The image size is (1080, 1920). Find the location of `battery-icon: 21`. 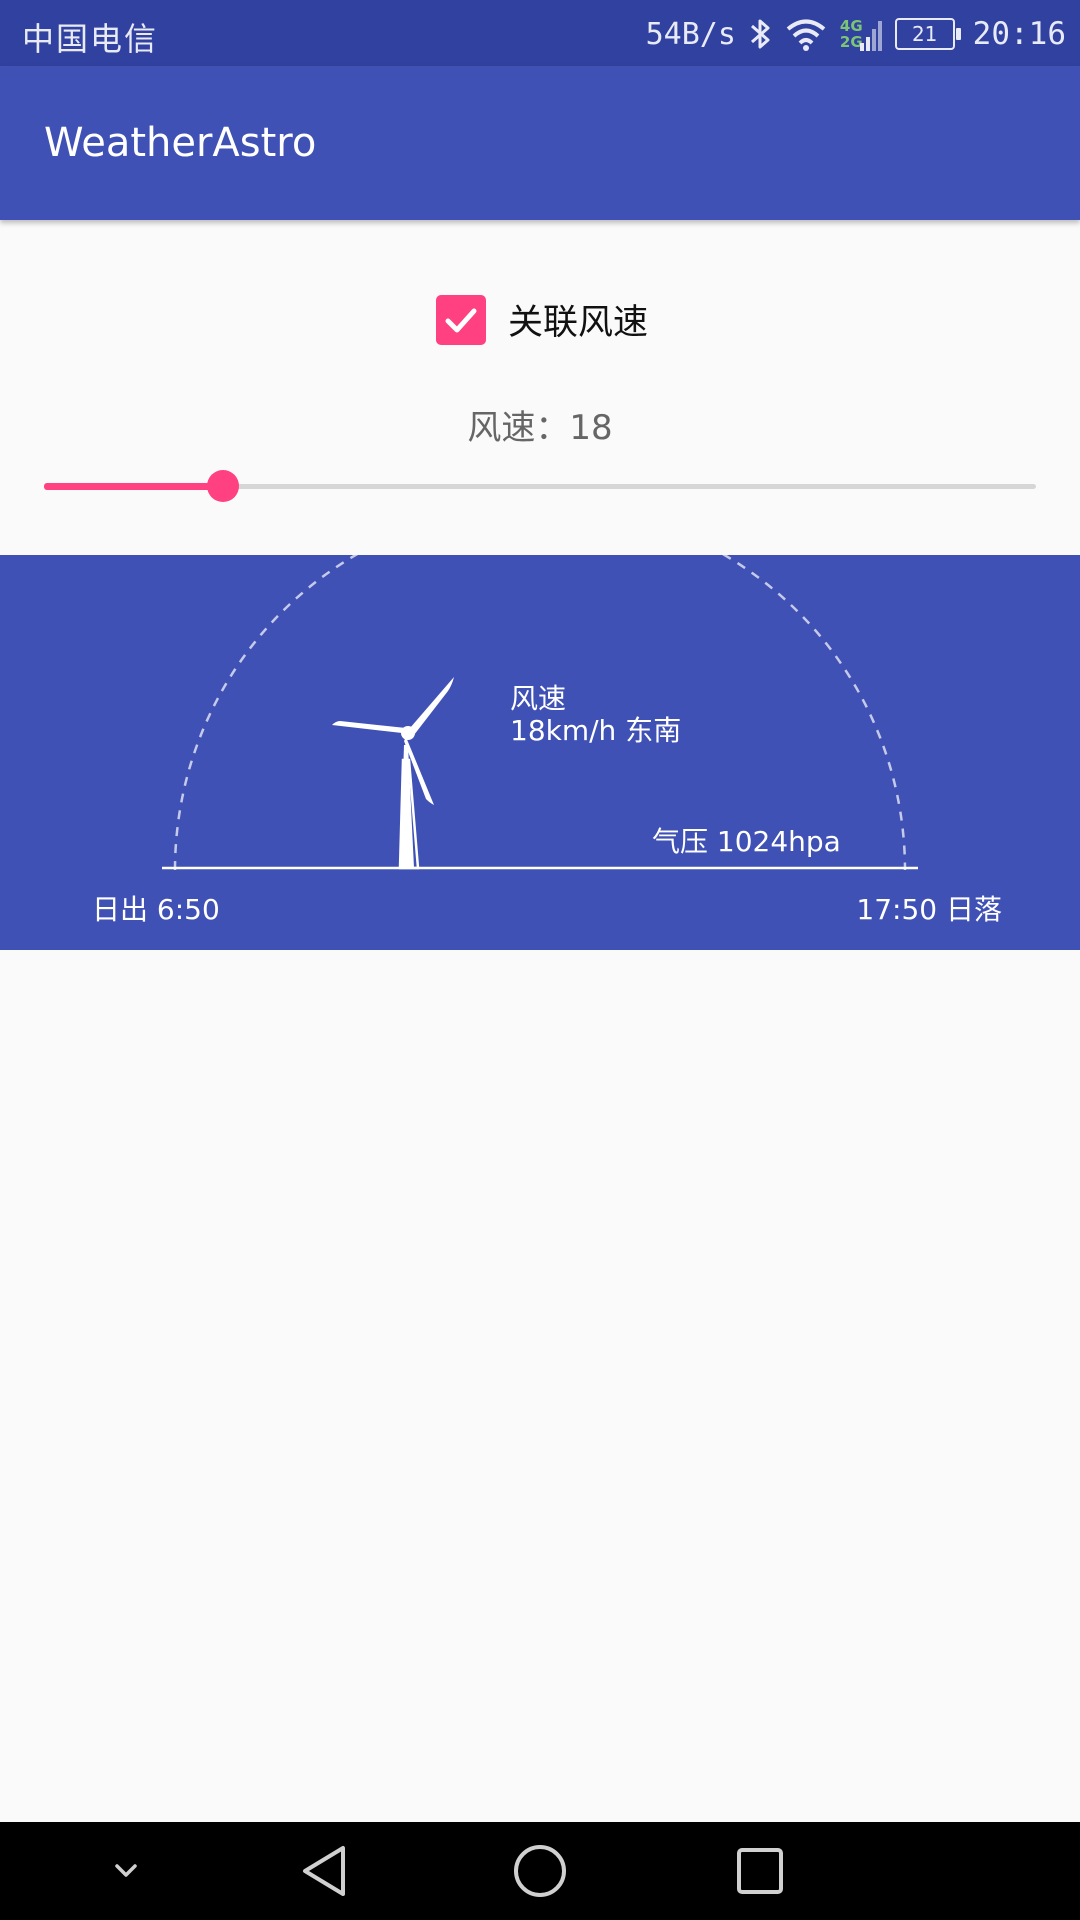

battery-icon: 21 is located at coordinates (927, 34).